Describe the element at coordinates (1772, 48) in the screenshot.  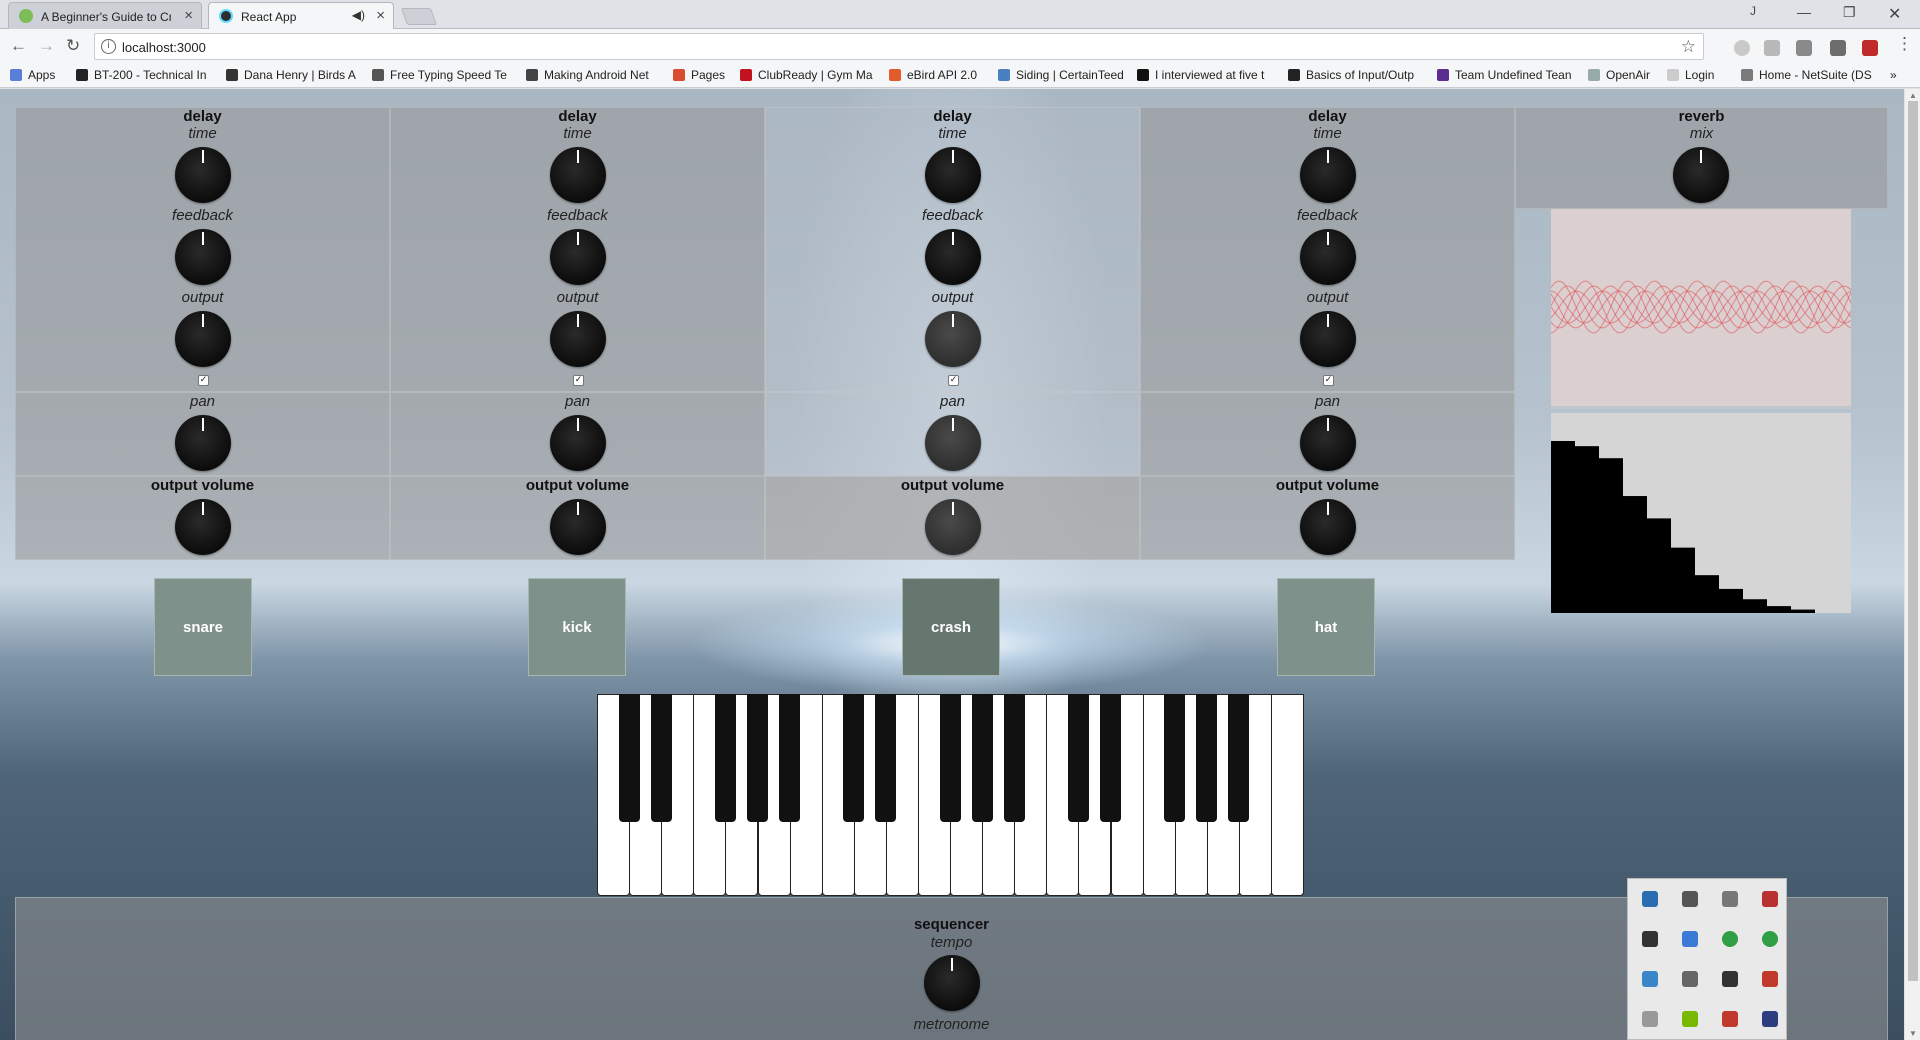
I see `extension-icon` at that location.